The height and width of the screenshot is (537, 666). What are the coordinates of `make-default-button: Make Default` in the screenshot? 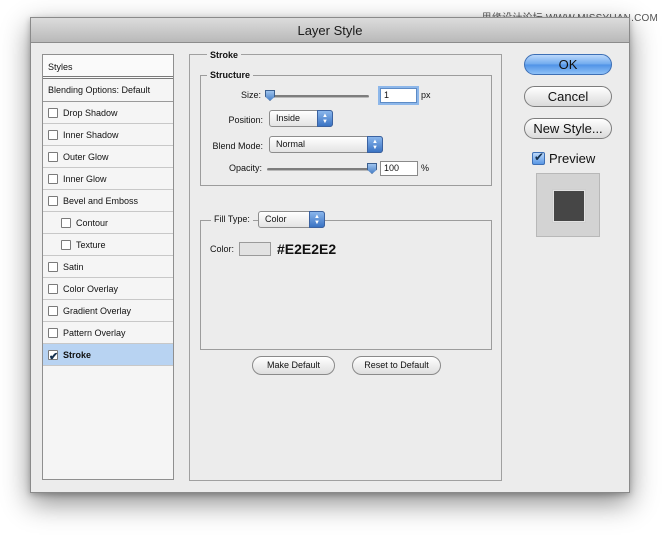 It's located at (293, 365).